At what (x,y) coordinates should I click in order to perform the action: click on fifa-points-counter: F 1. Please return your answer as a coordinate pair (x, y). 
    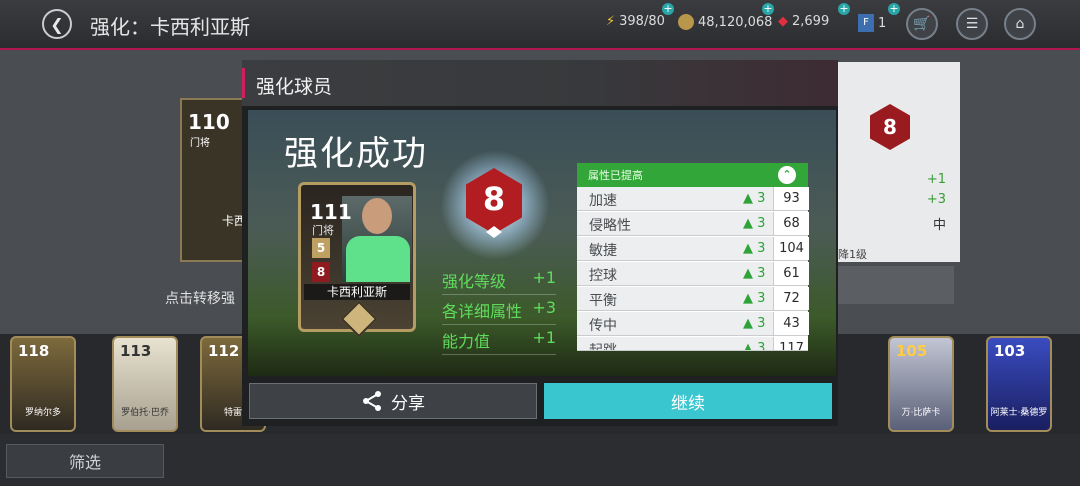
    Looking at the image, I should click on (872, 23).